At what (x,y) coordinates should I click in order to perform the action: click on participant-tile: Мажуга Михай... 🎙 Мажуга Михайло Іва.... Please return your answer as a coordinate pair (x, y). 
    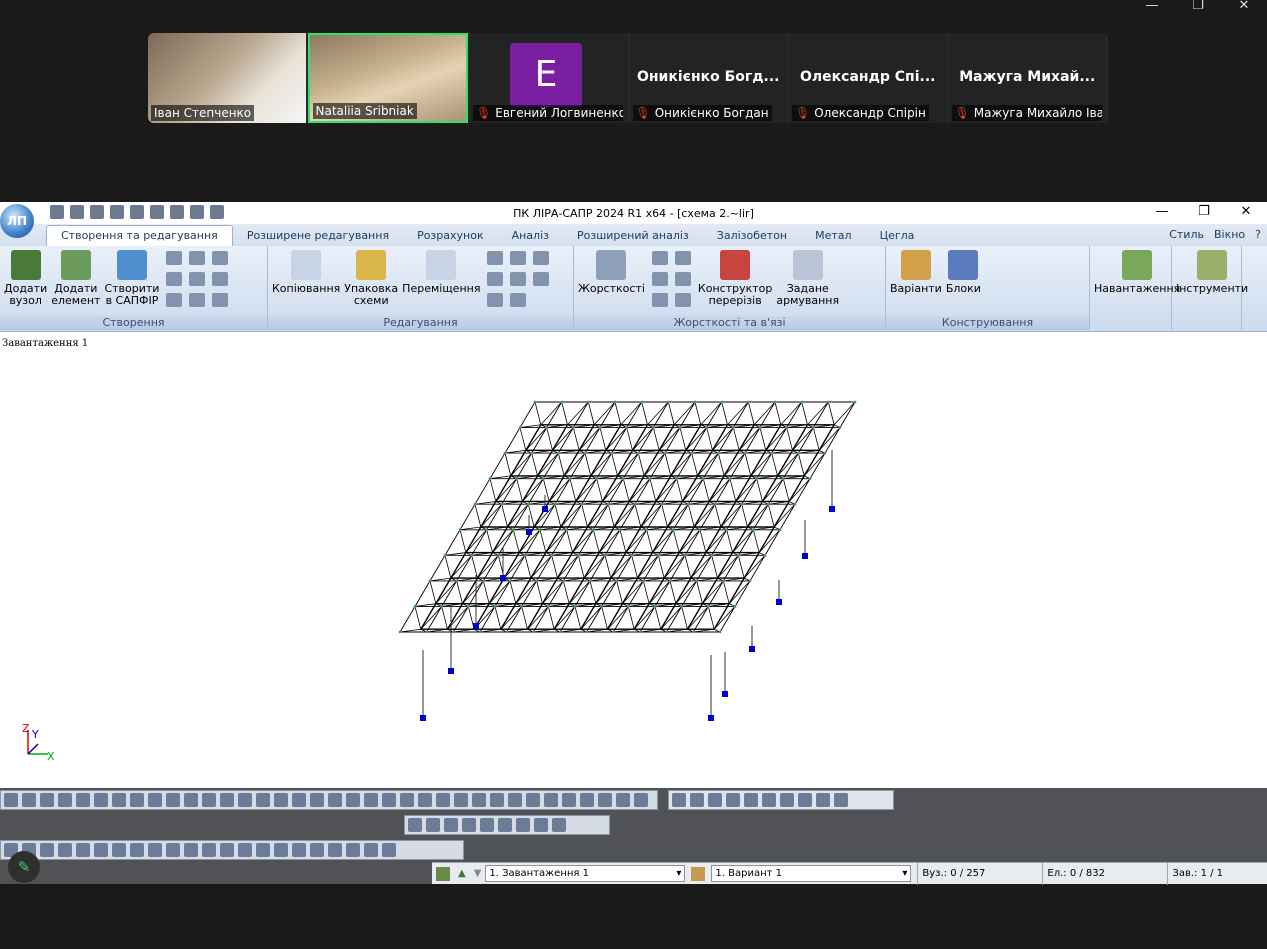
    Looking at the image, I should click on (1027, 78).